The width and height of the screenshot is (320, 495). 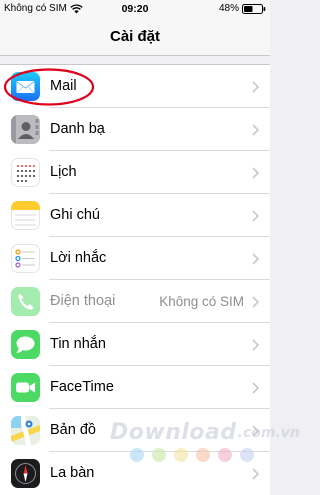 I want to click on navigation-bar: Cài đặt, so click(x=135, y=37).